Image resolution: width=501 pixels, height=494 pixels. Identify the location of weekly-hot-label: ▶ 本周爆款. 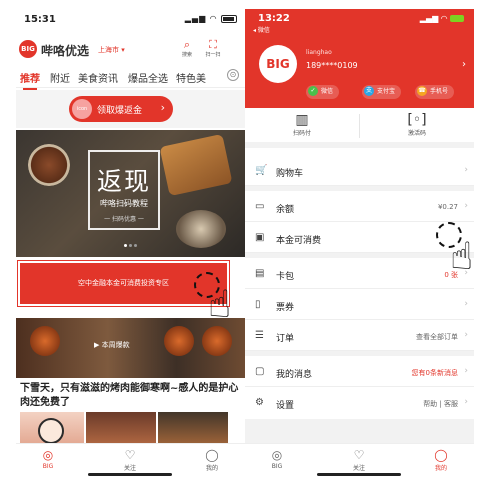
(112, 345).